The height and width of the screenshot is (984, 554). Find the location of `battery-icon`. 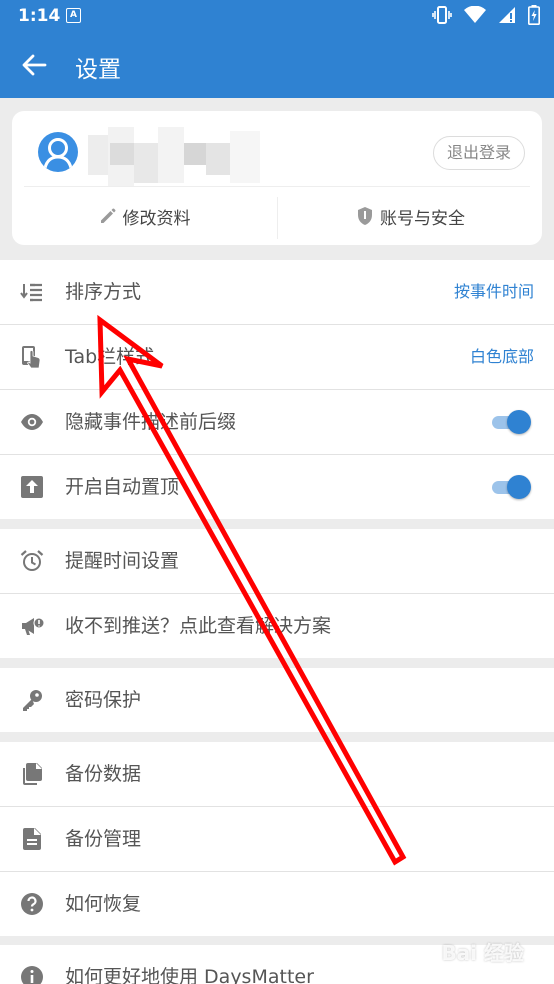

battery-icon is located at coordinates (534, 15).